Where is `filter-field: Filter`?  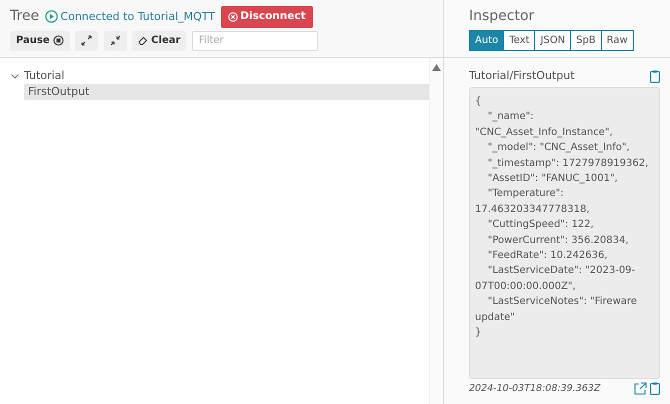 filter-field: Filter is located at coordinates (255, 40).